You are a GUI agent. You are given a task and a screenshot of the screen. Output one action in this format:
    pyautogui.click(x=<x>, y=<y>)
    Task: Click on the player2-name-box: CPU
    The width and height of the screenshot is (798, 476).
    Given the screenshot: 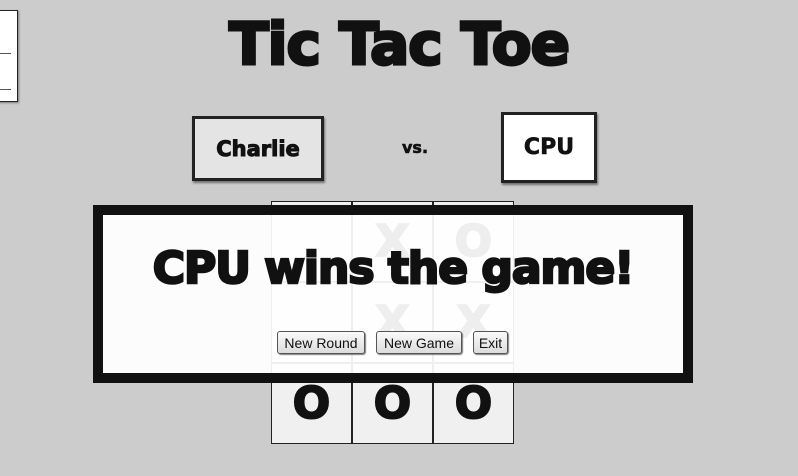 What is the action you would take?
    pyautogui.click(x=549, y=147)
    